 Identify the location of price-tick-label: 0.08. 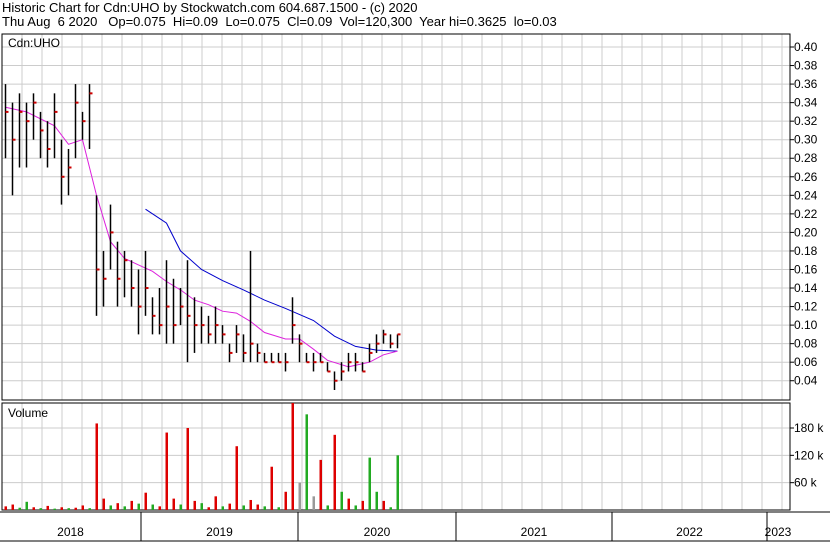
(806, 344).